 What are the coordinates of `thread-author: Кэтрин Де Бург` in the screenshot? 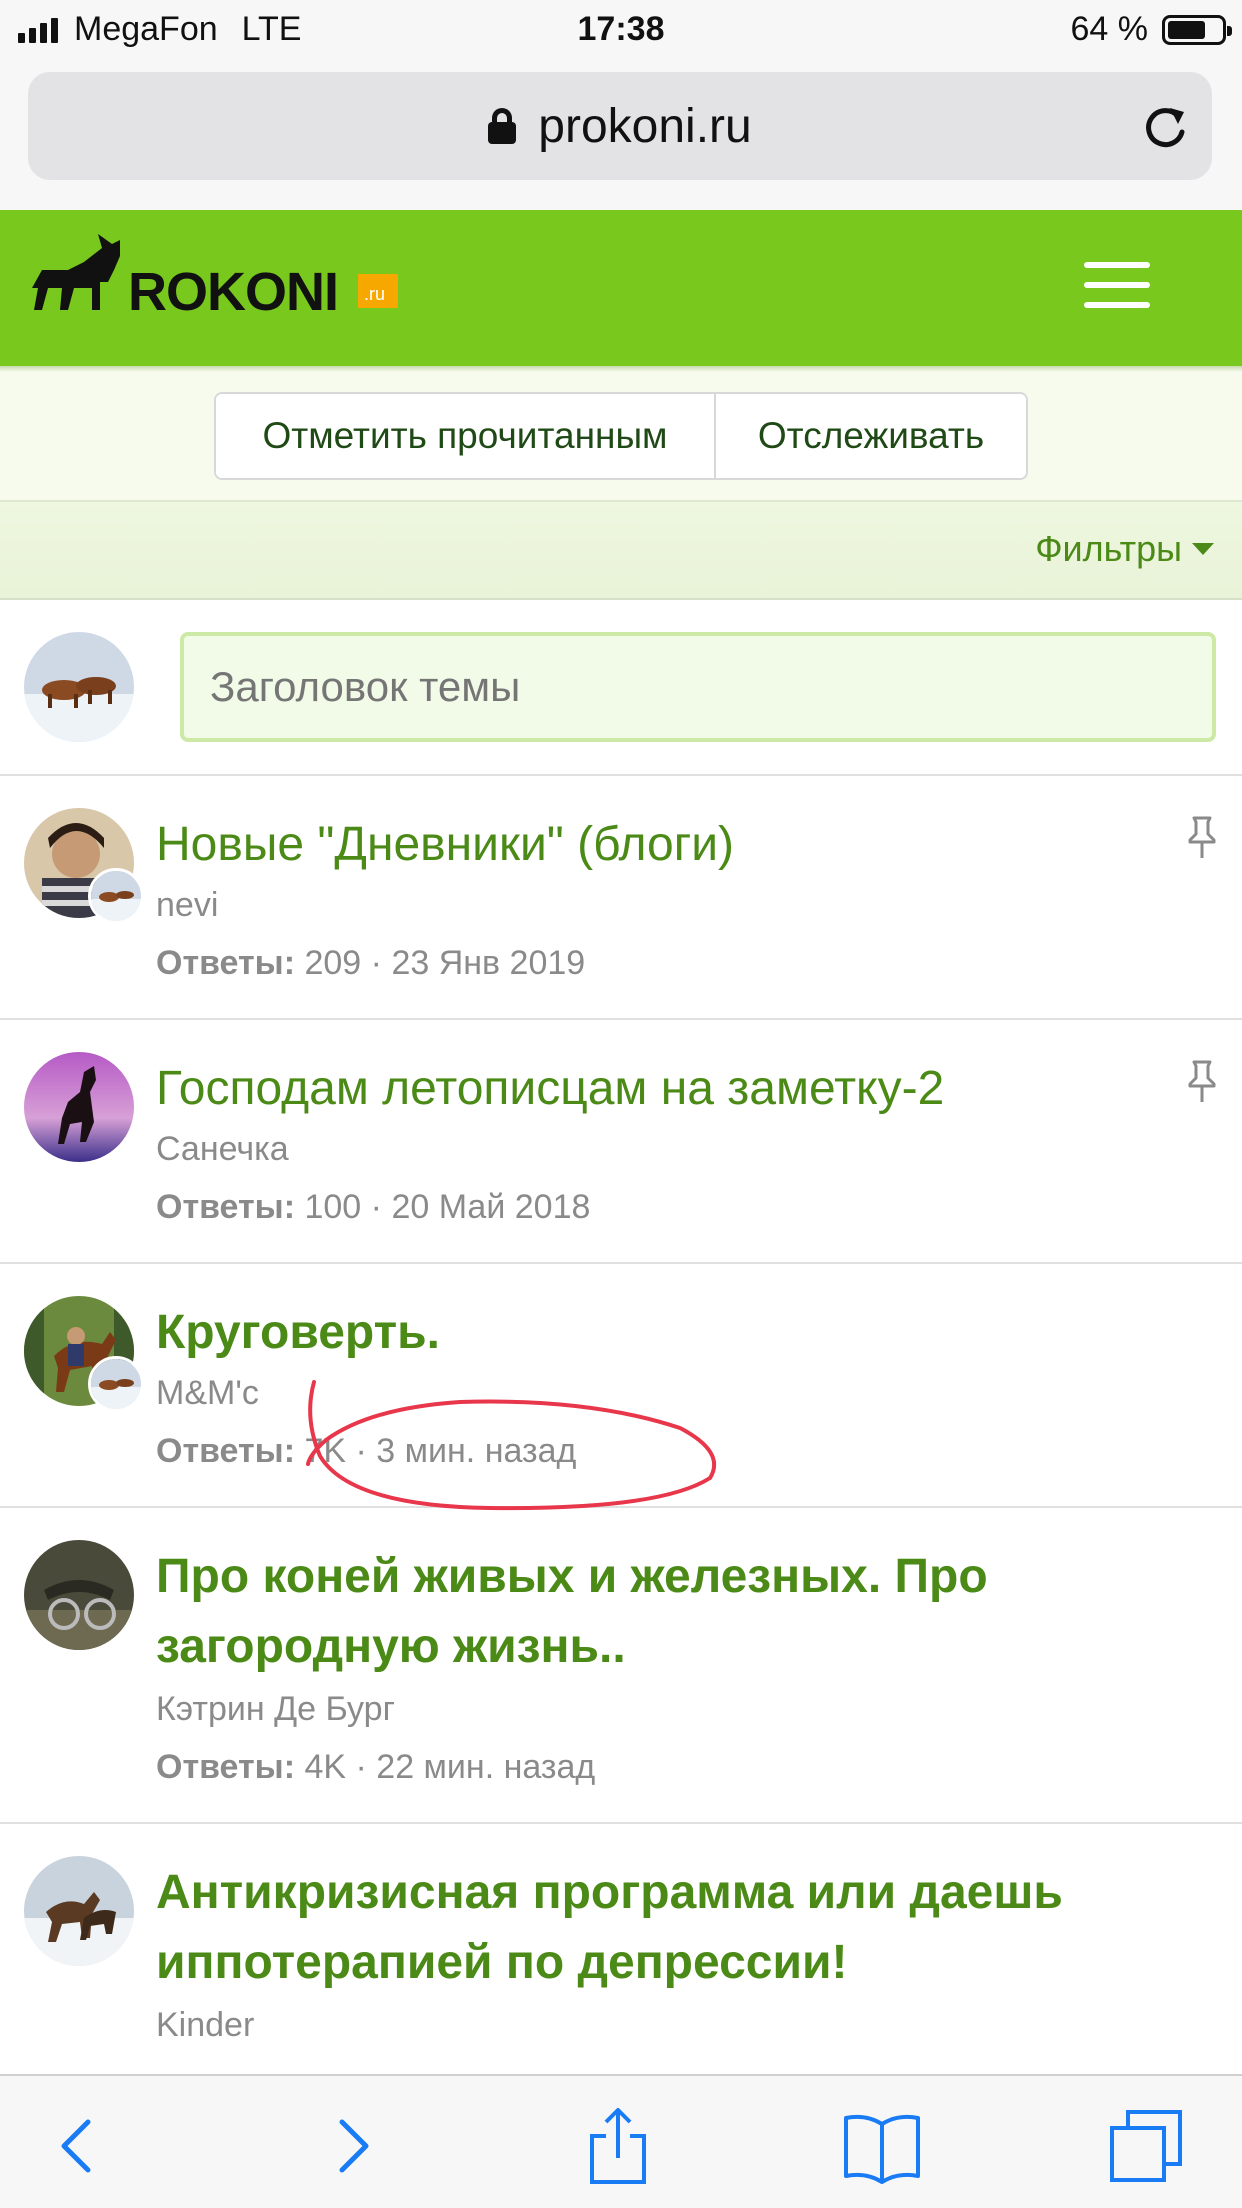 It's located at (275, 1709).